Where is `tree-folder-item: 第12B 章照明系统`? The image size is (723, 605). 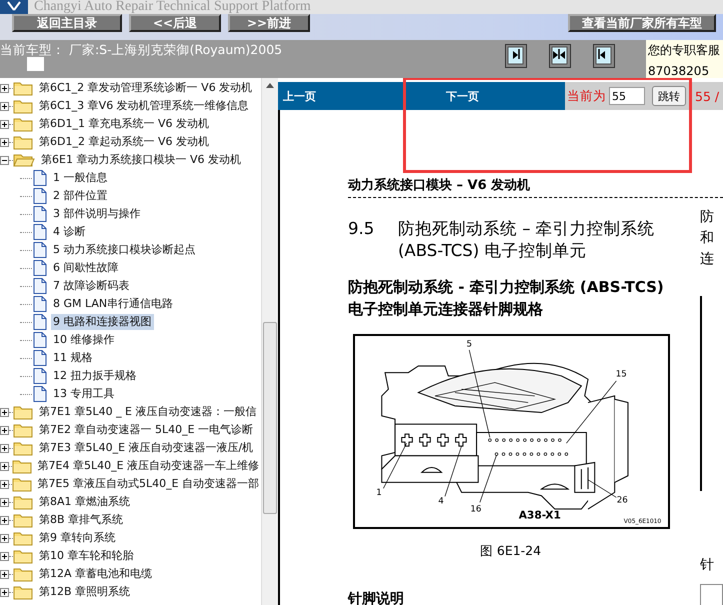
tree-folder-item: 第12B 章照明系统 is located at coordinates (84, 592).